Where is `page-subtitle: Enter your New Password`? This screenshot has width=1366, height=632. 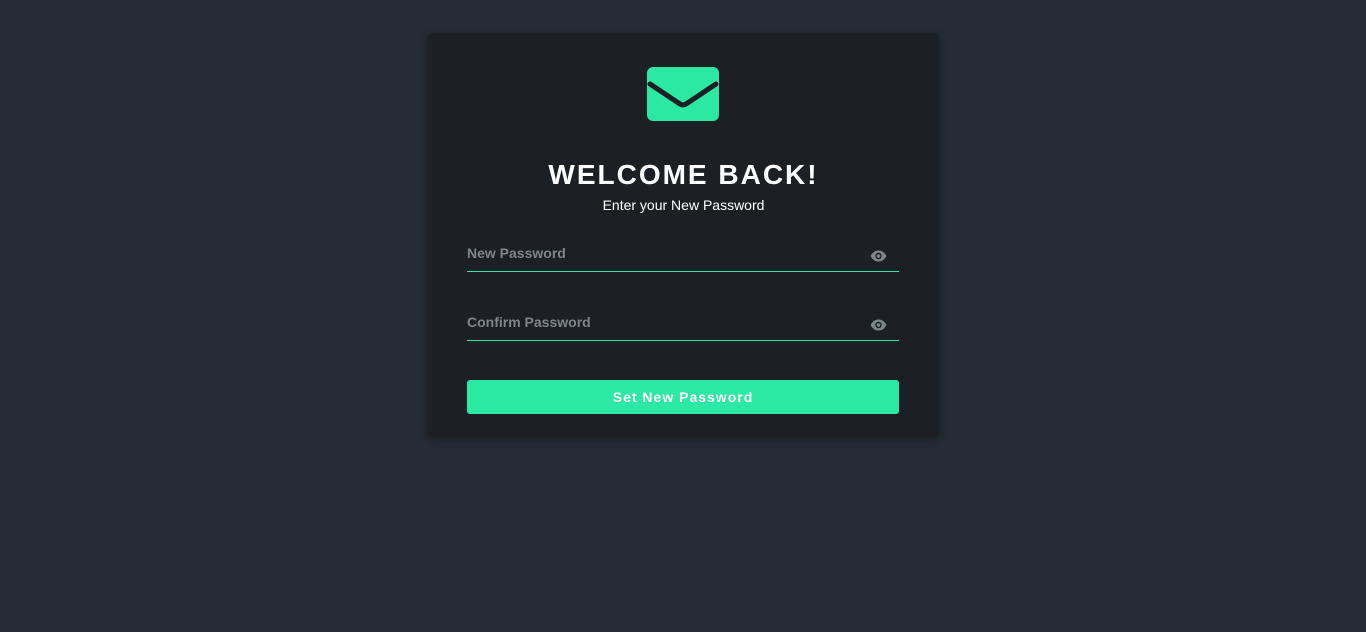
page-subtitle: Enter your New Password is located at coordinates (683, 205).